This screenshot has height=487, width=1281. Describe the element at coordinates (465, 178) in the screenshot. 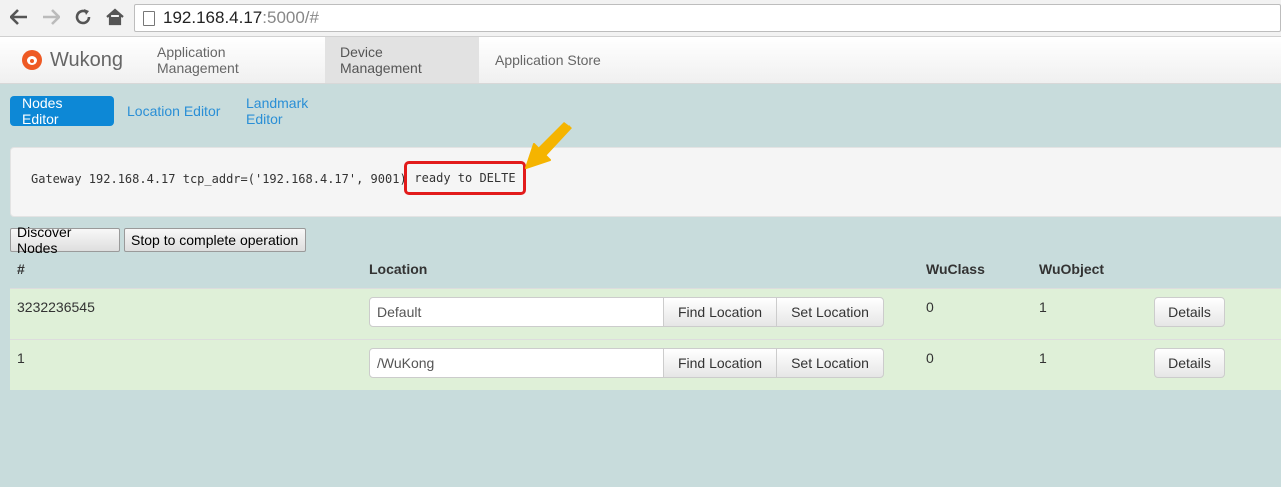

I see `status-highlight: ready to DELTE` at that location.